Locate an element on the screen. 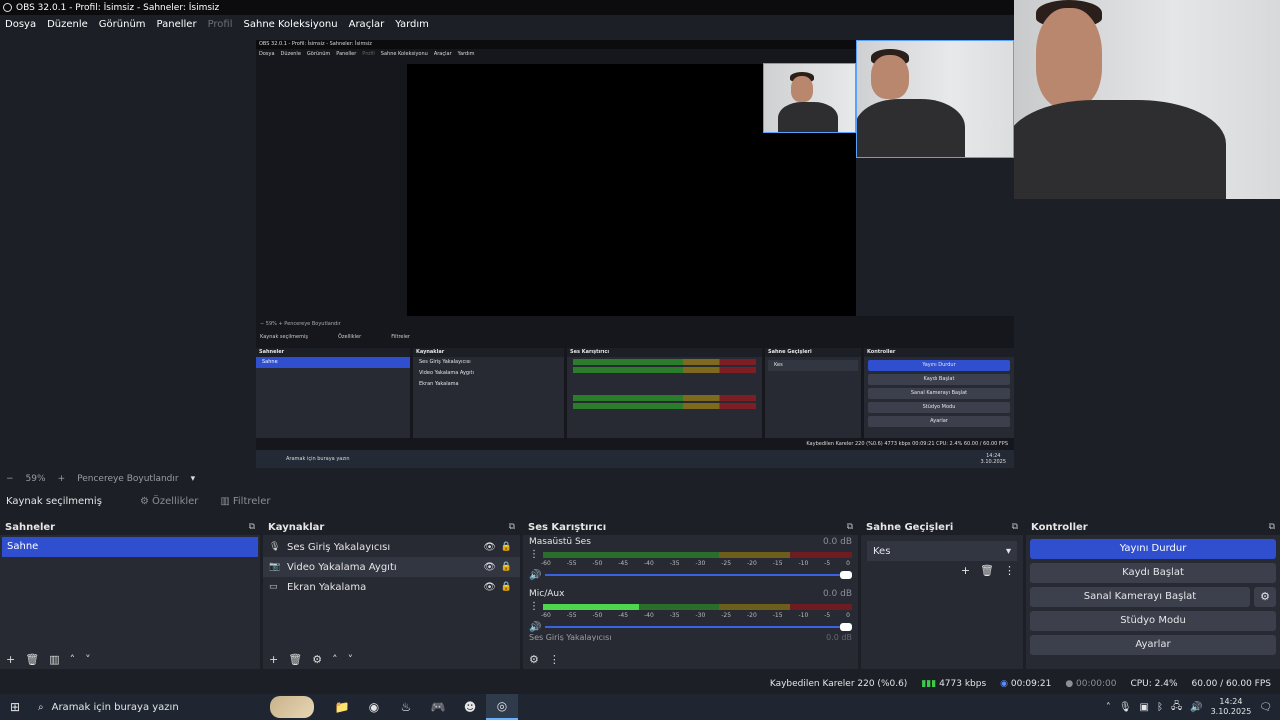 The width and height of the screenshot is (1280, 720). mixer-menu-icon: ⋮ is located at coordinates (554, 659).